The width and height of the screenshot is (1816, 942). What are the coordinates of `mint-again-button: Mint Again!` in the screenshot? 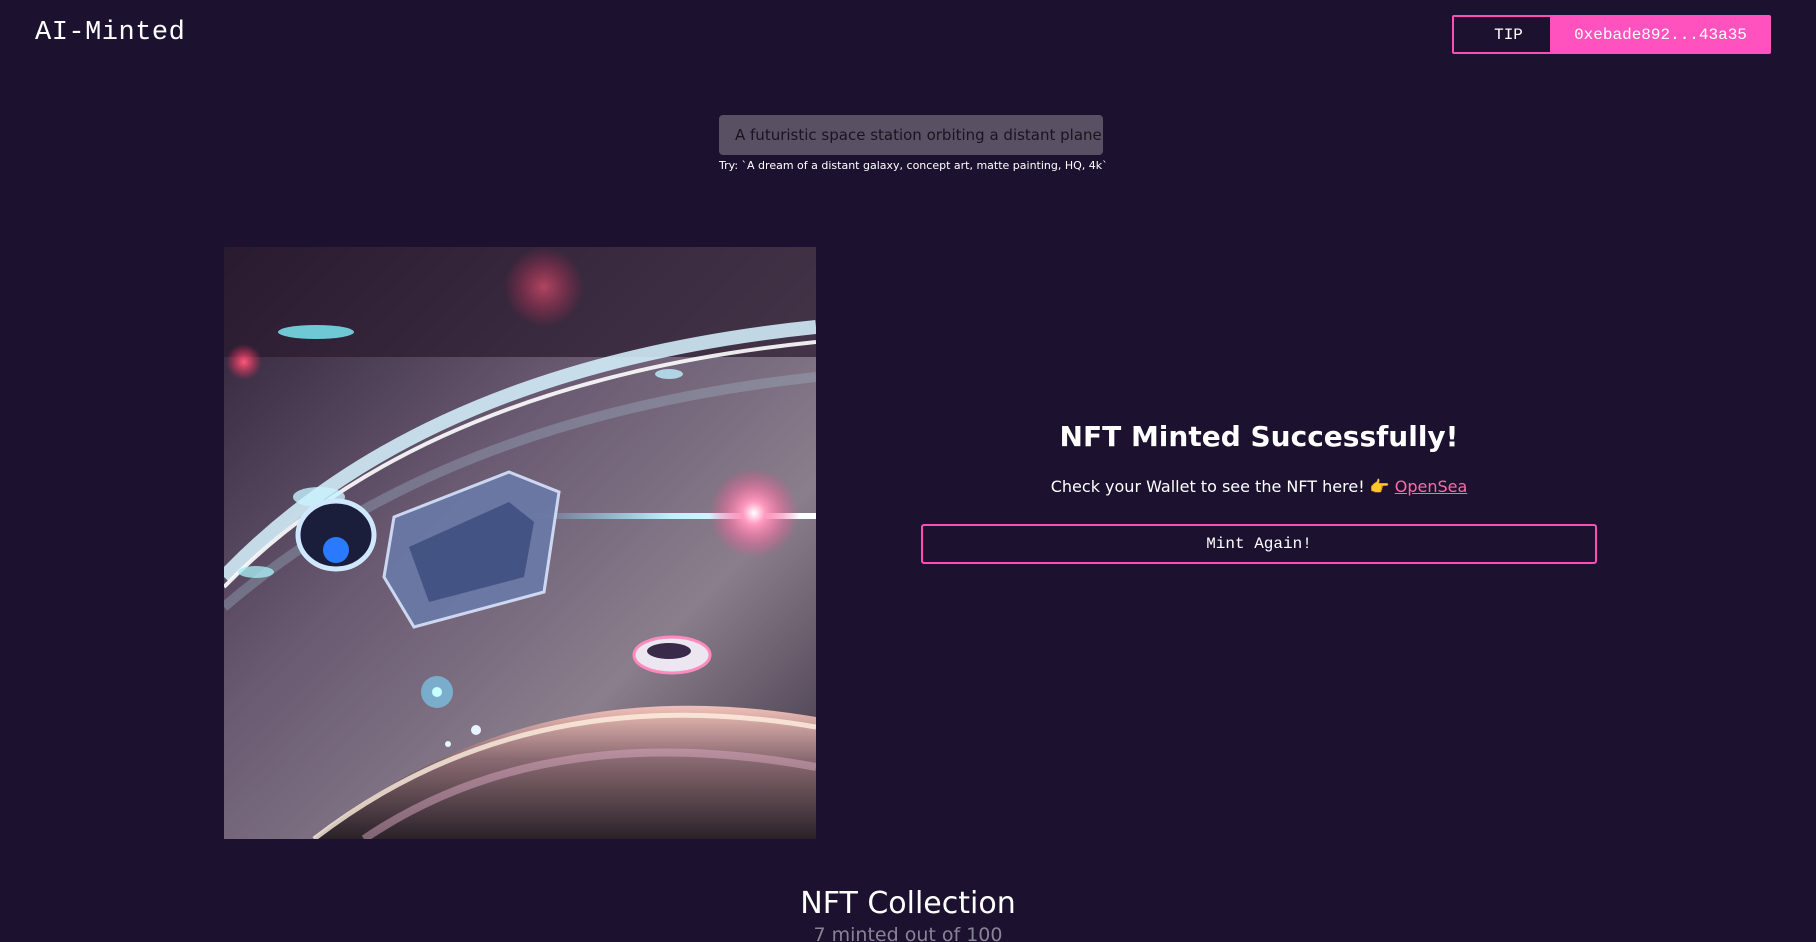 It's located at (1259, 544).